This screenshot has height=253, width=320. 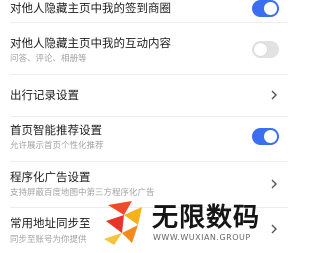 What do you see at coordinates (206, 218) in the screenshot?
I see `watermark-name: 无限数码` at bounding box center [206, 218].